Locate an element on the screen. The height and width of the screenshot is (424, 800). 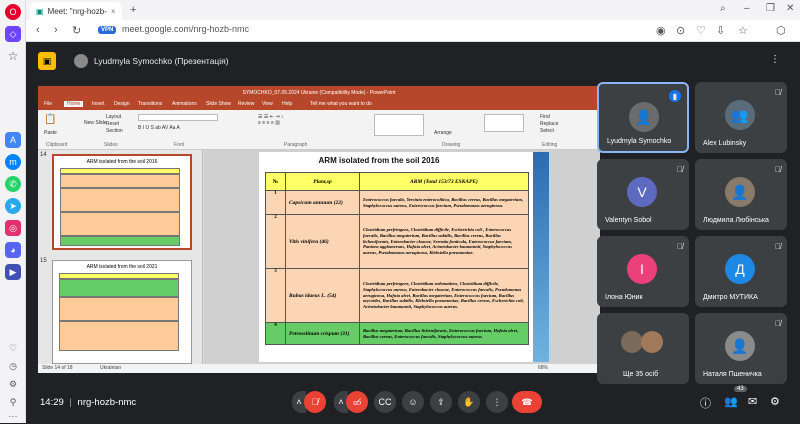
paste-button: Paste is located at coordinates (50, 133).